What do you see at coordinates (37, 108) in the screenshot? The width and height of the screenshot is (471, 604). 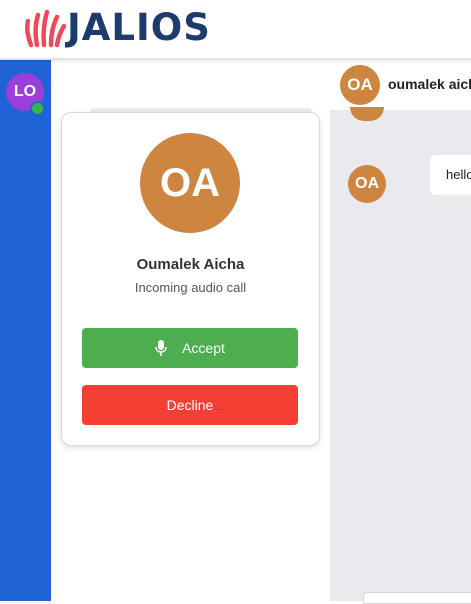 I see `online-status-indicator` at bounding box center [37, 108].